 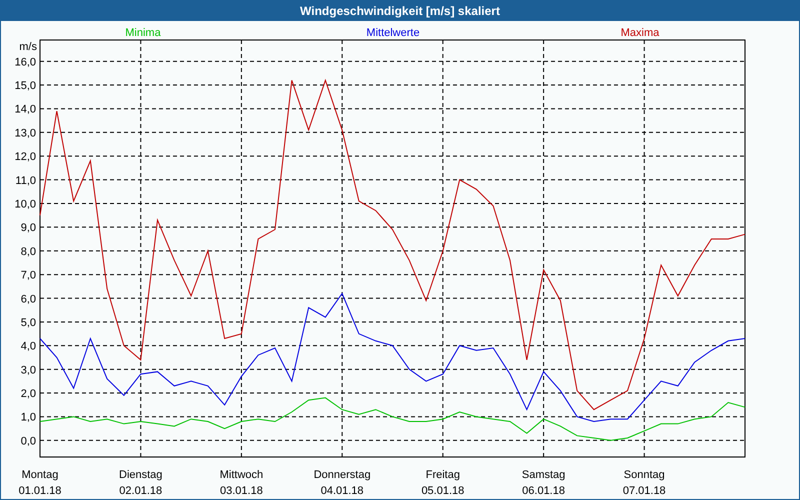 I want to click on y-tick-label: 7,0, so click(x=28, y=276).